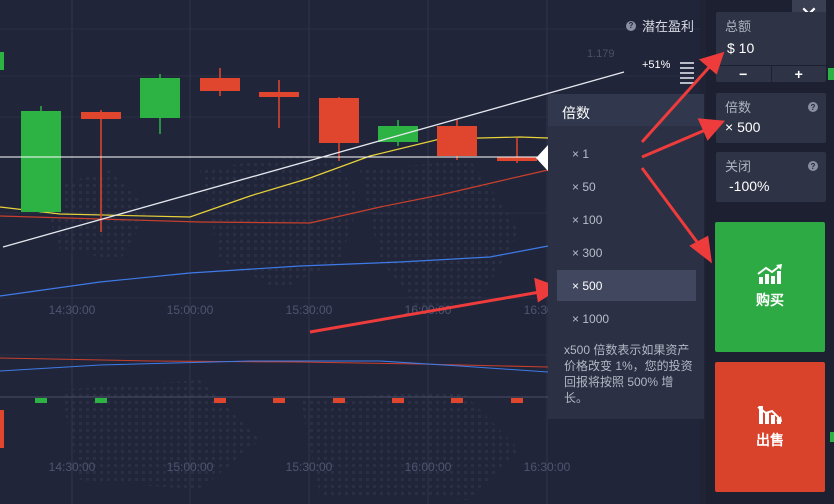  What do you see at coordinates (601, 54) in the screenshot?
I see `price-level-label: 1.179` at bounding box center [601, 54].